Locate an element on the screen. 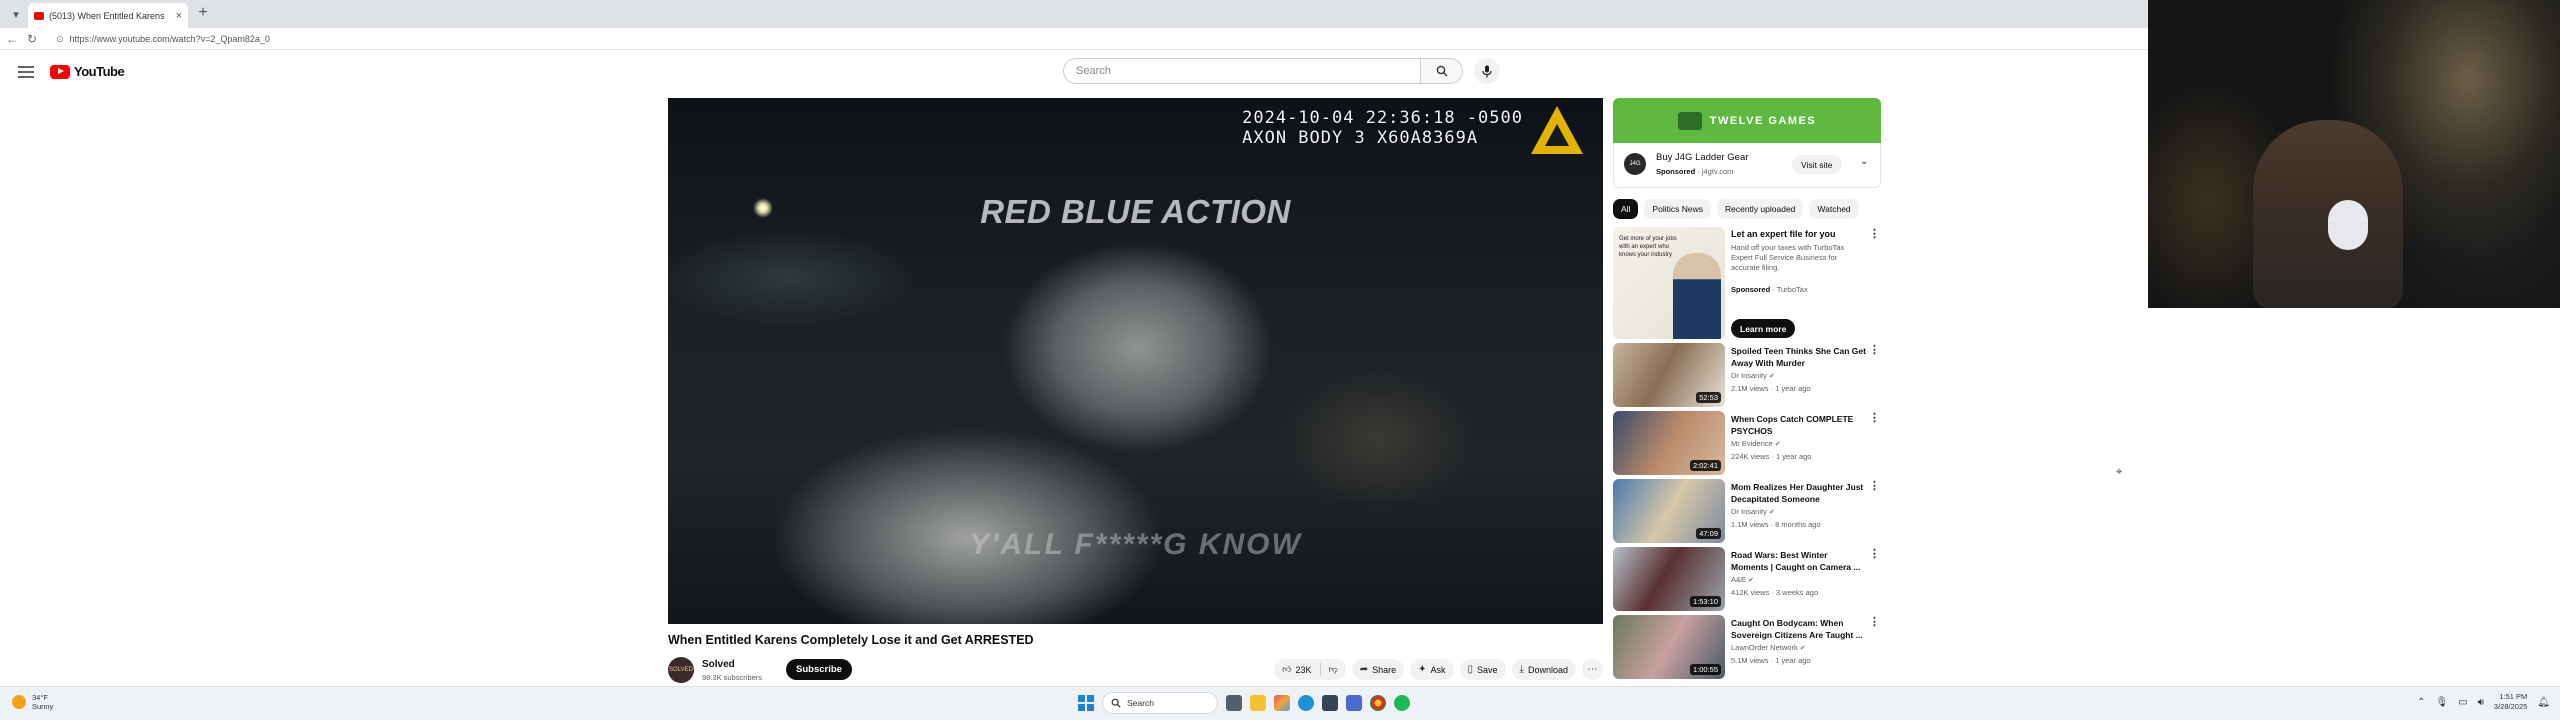  video-channel: LawnOrder Network ✔ is located at coordinates (1768, 647).